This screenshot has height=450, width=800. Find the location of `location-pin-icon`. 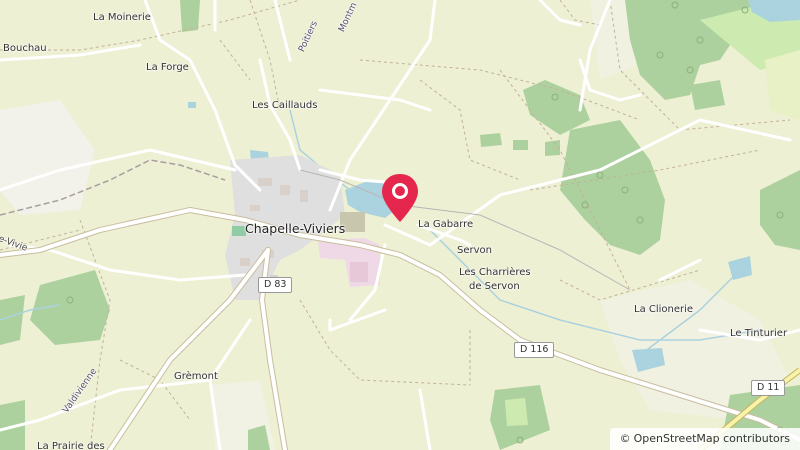

location-pin-icon is located at coordinates (400, 198).